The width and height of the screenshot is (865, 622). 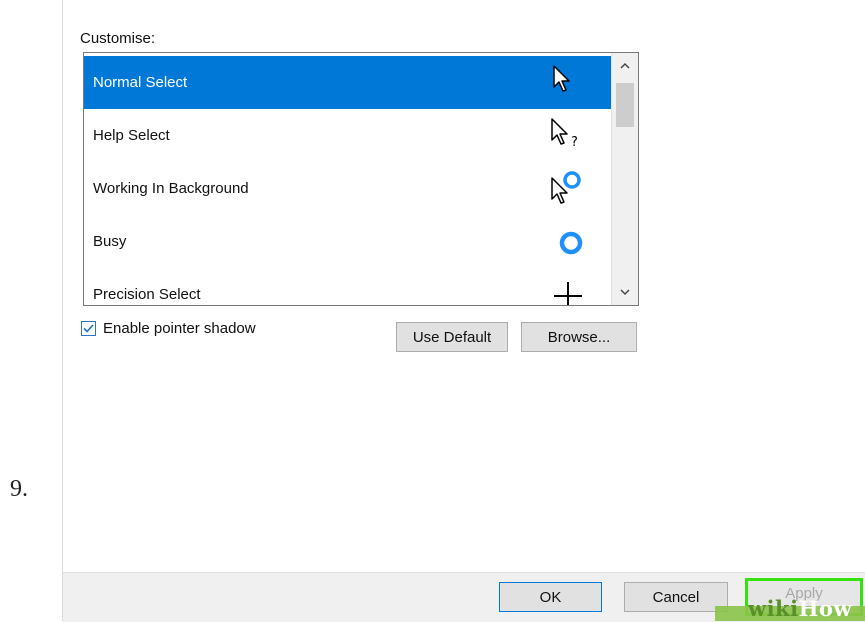 I want to click on list-item-label: Help Select, so click(x=131, y=135).